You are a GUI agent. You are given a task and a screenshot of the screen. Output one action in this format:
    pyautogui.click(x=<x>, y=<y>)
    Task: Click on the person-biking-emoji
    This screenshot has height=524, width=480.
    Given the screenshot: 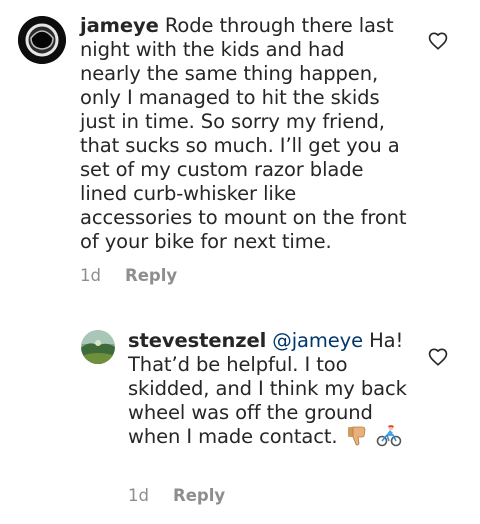 What is the action you would take?
    pyautogui.click(x=389, y=439)
    